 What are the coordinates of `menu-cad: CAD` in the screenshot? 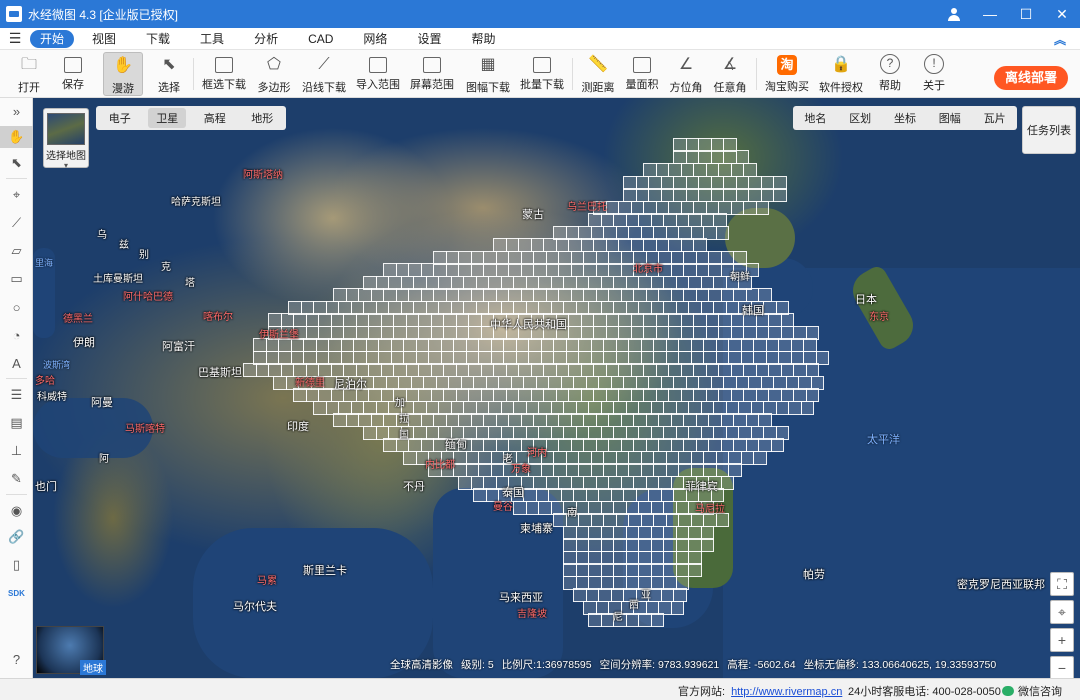 It's located at (320, 39).